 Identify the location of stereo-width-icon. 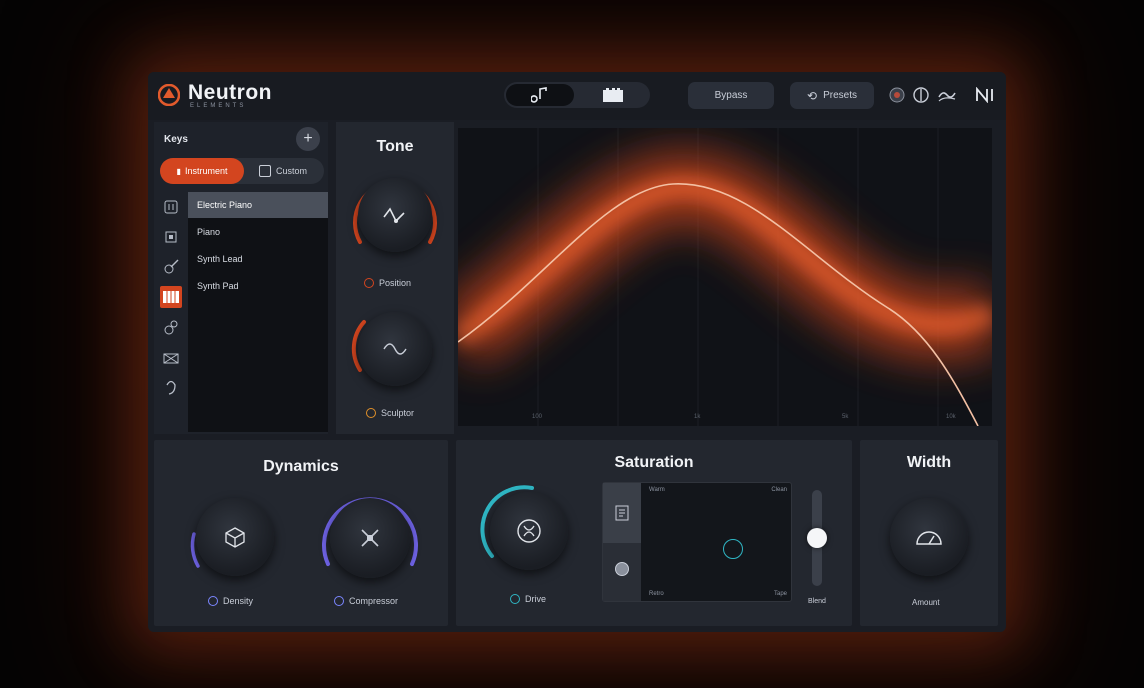
(929, 538).